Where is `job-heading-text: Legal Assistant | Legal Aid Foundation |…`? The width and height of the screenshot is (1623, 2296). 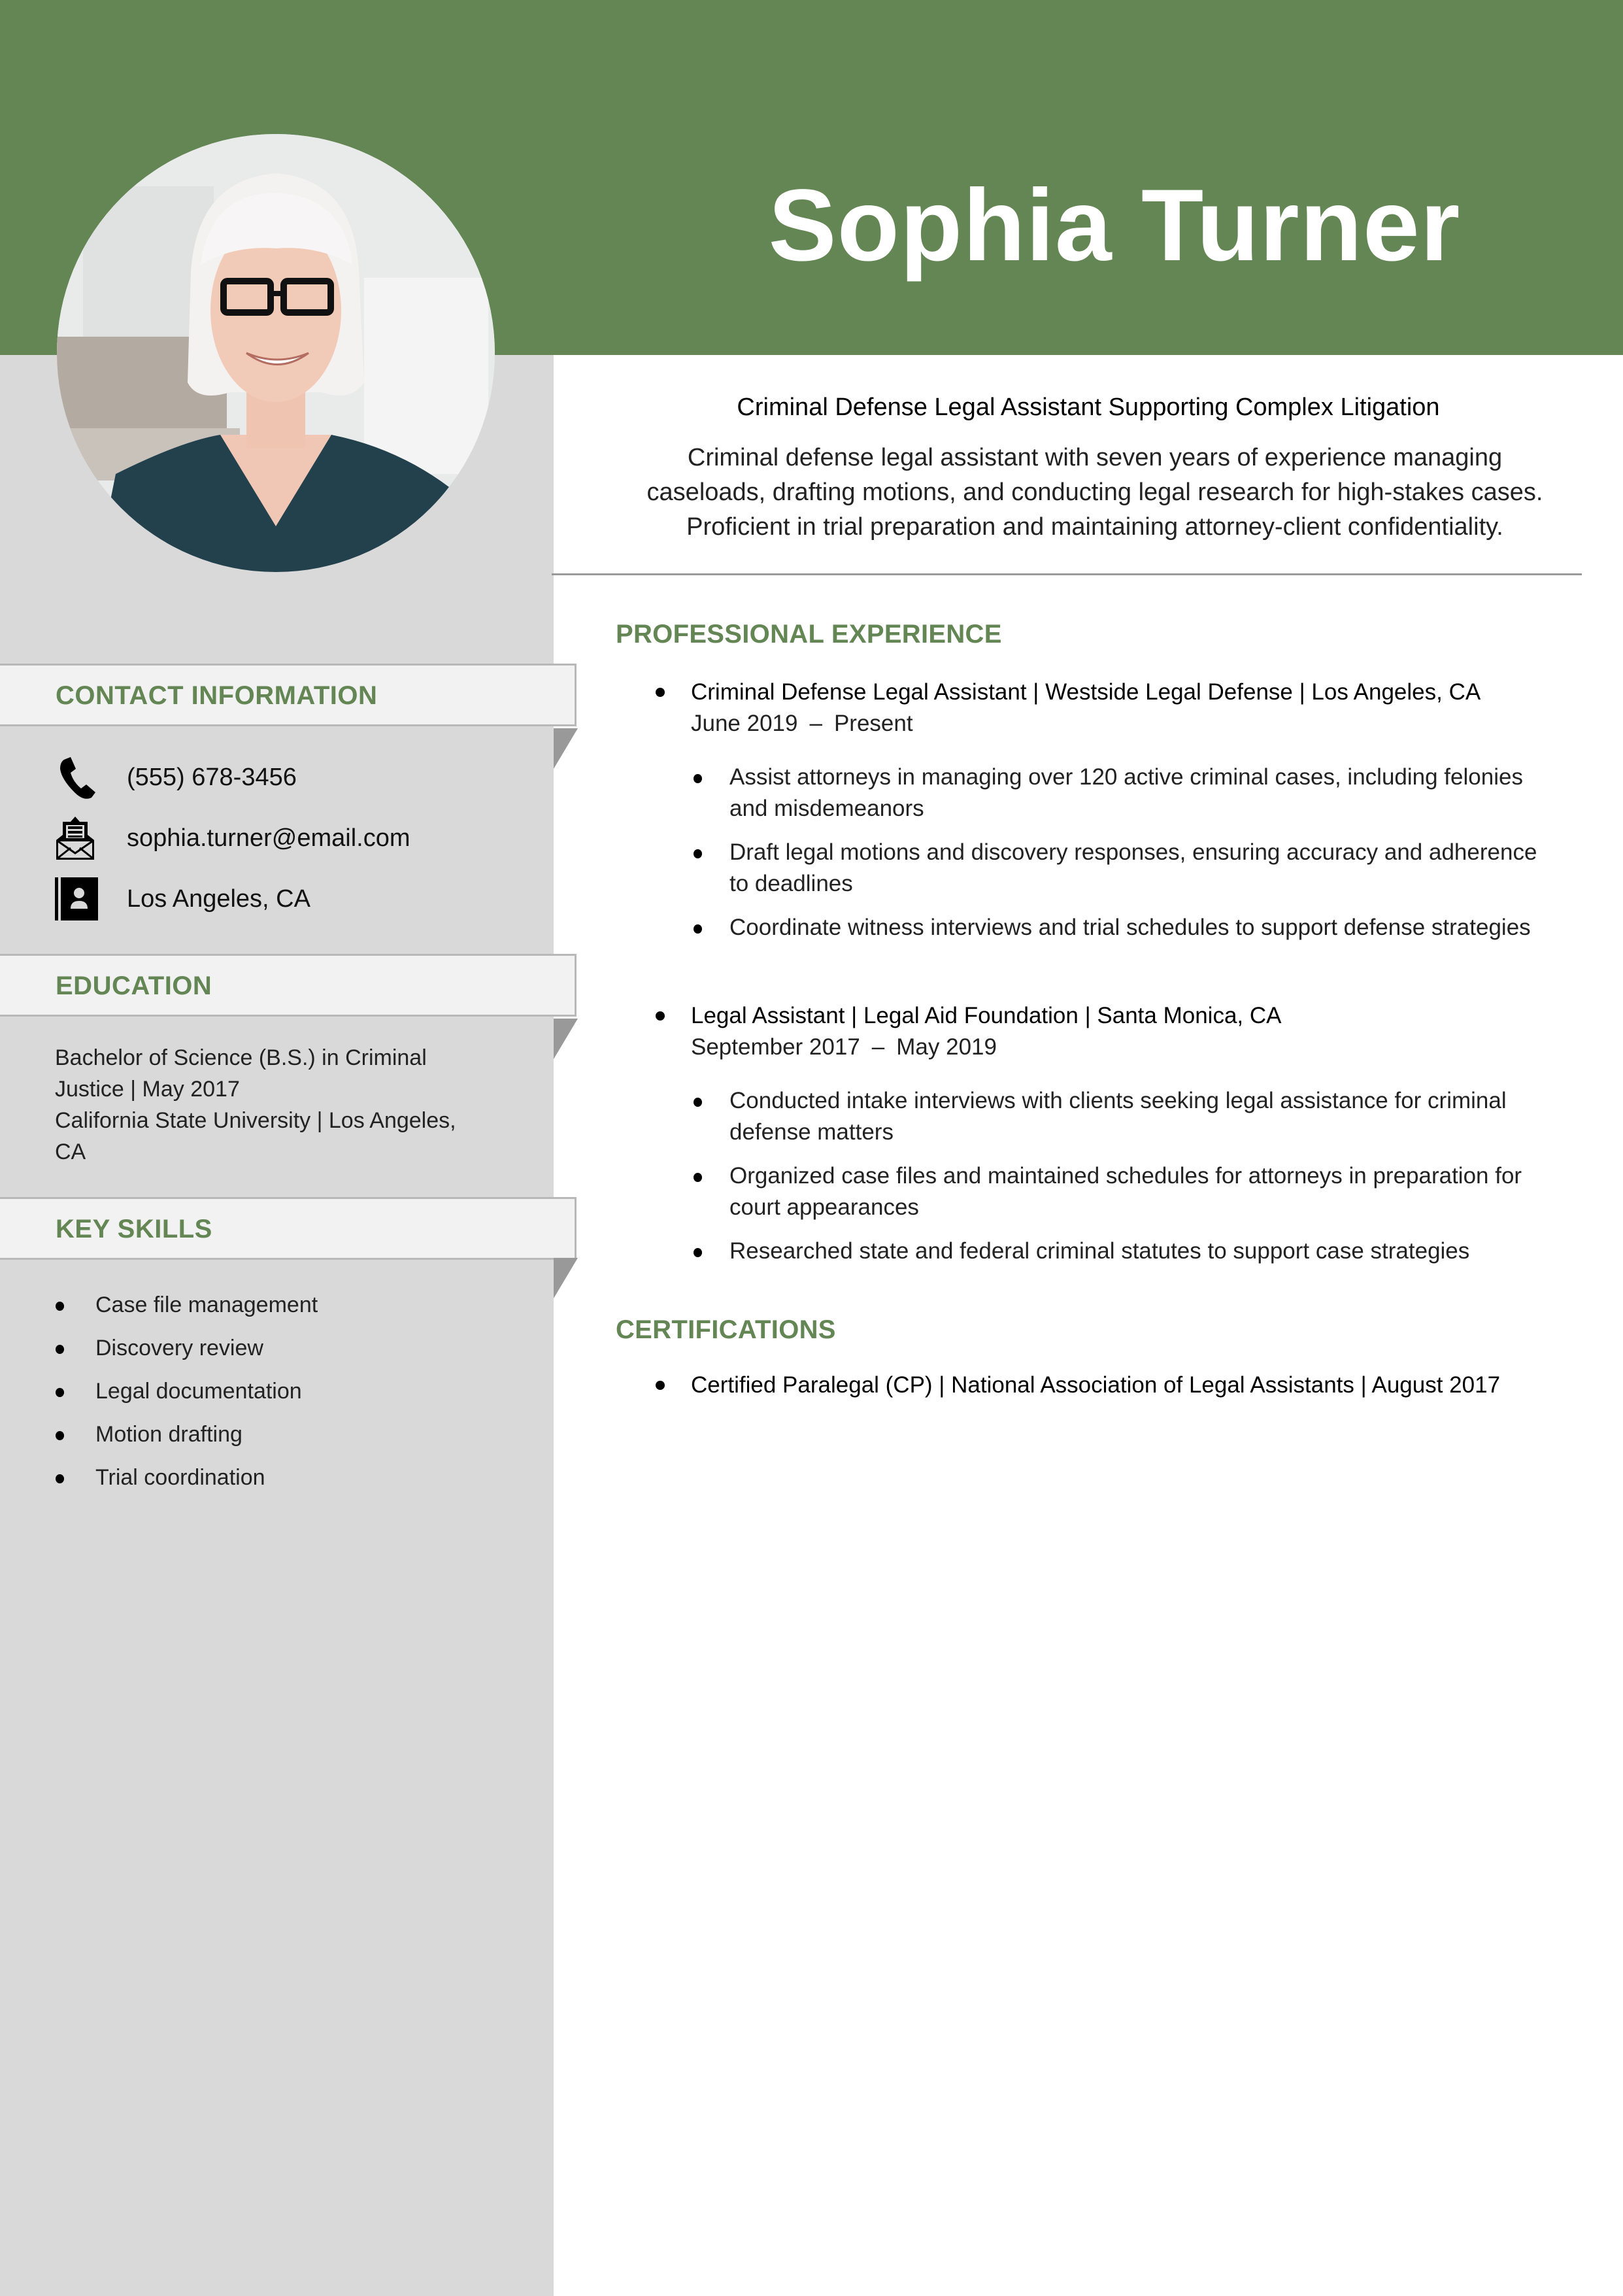 job-heading-text: Legal Assistant | Legal Aid Foundation |… is located at coordinates (986, 1015).